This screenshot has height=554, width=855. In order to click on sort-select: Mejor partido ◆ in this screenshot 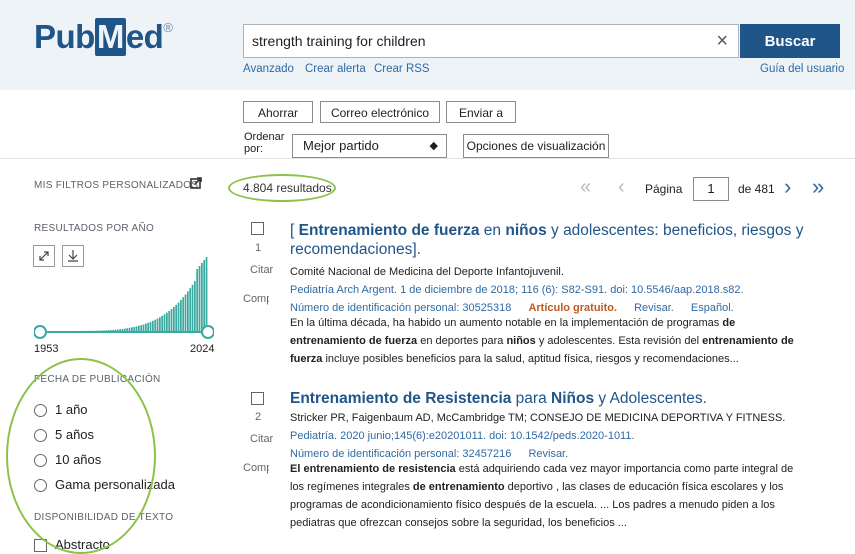, I will do `click(369, 146)`.